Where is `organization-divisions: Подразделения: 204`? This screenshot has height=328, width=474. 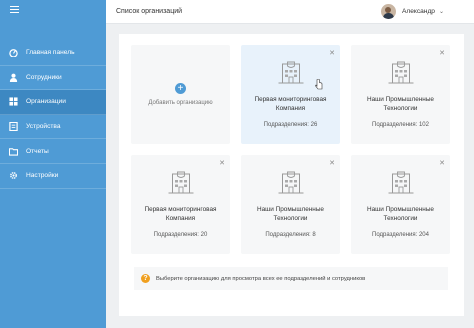 organization-divisions: Подразделения: 204 is located at coordinates (400, 235).